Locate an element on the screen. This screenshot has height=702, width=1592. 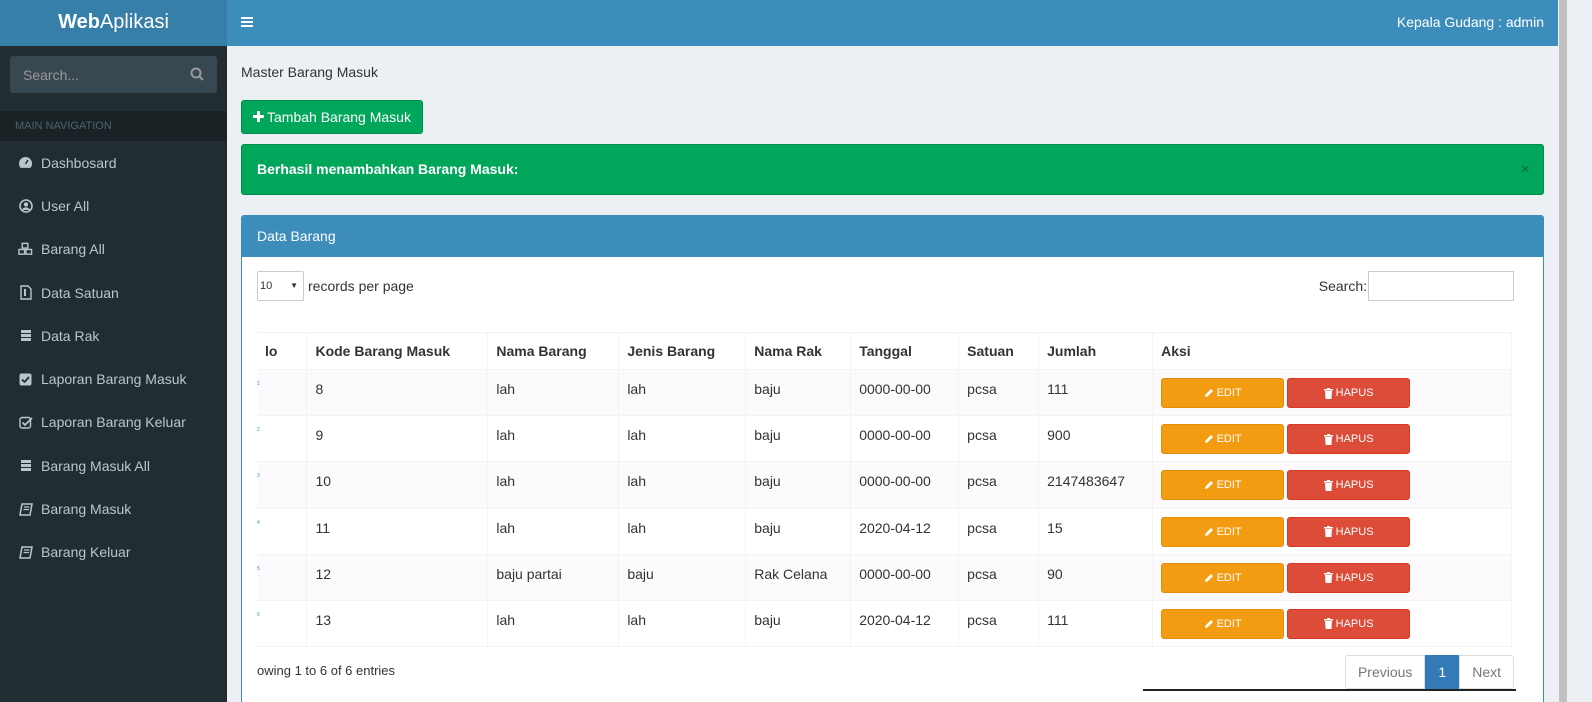
column-header-nama-rak: Nama Rak is located at coordinates (798, 351).